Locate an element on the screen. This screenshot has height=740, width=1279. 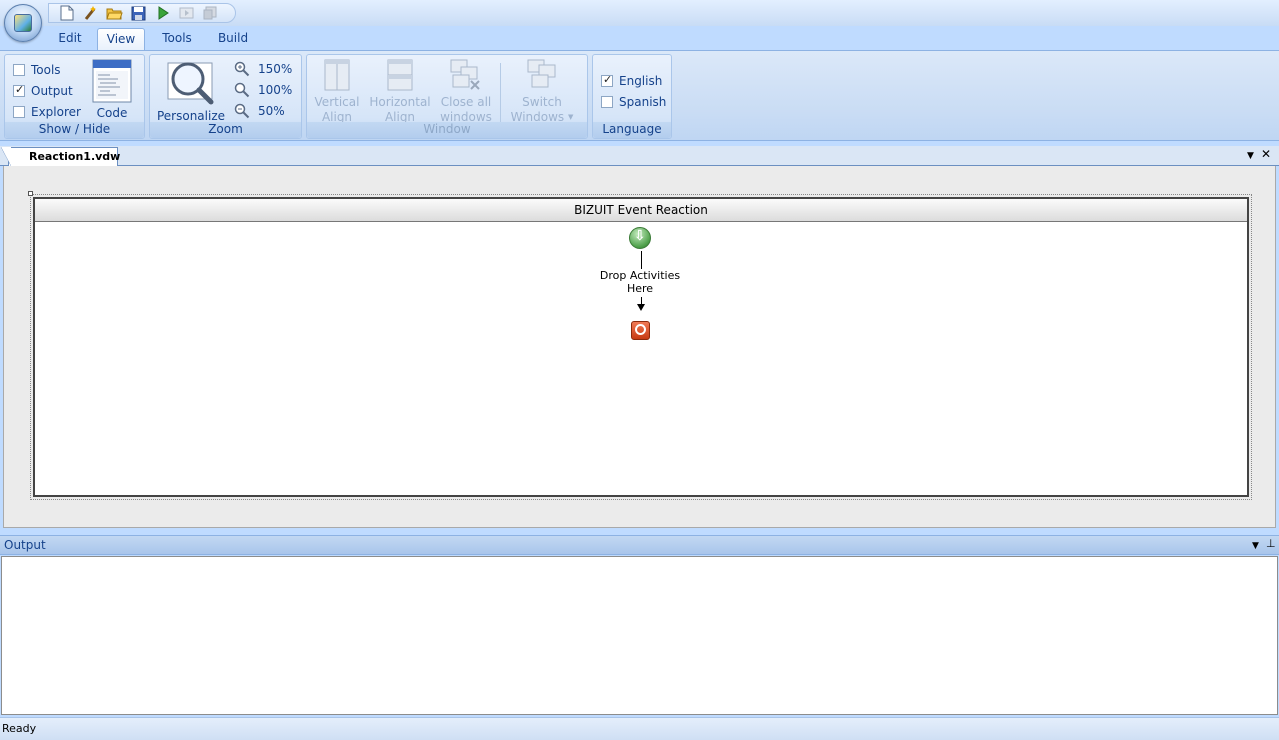
group-show-hide: Tools Output Explorer Code Show / Hide is located at coordinates (74, 96).